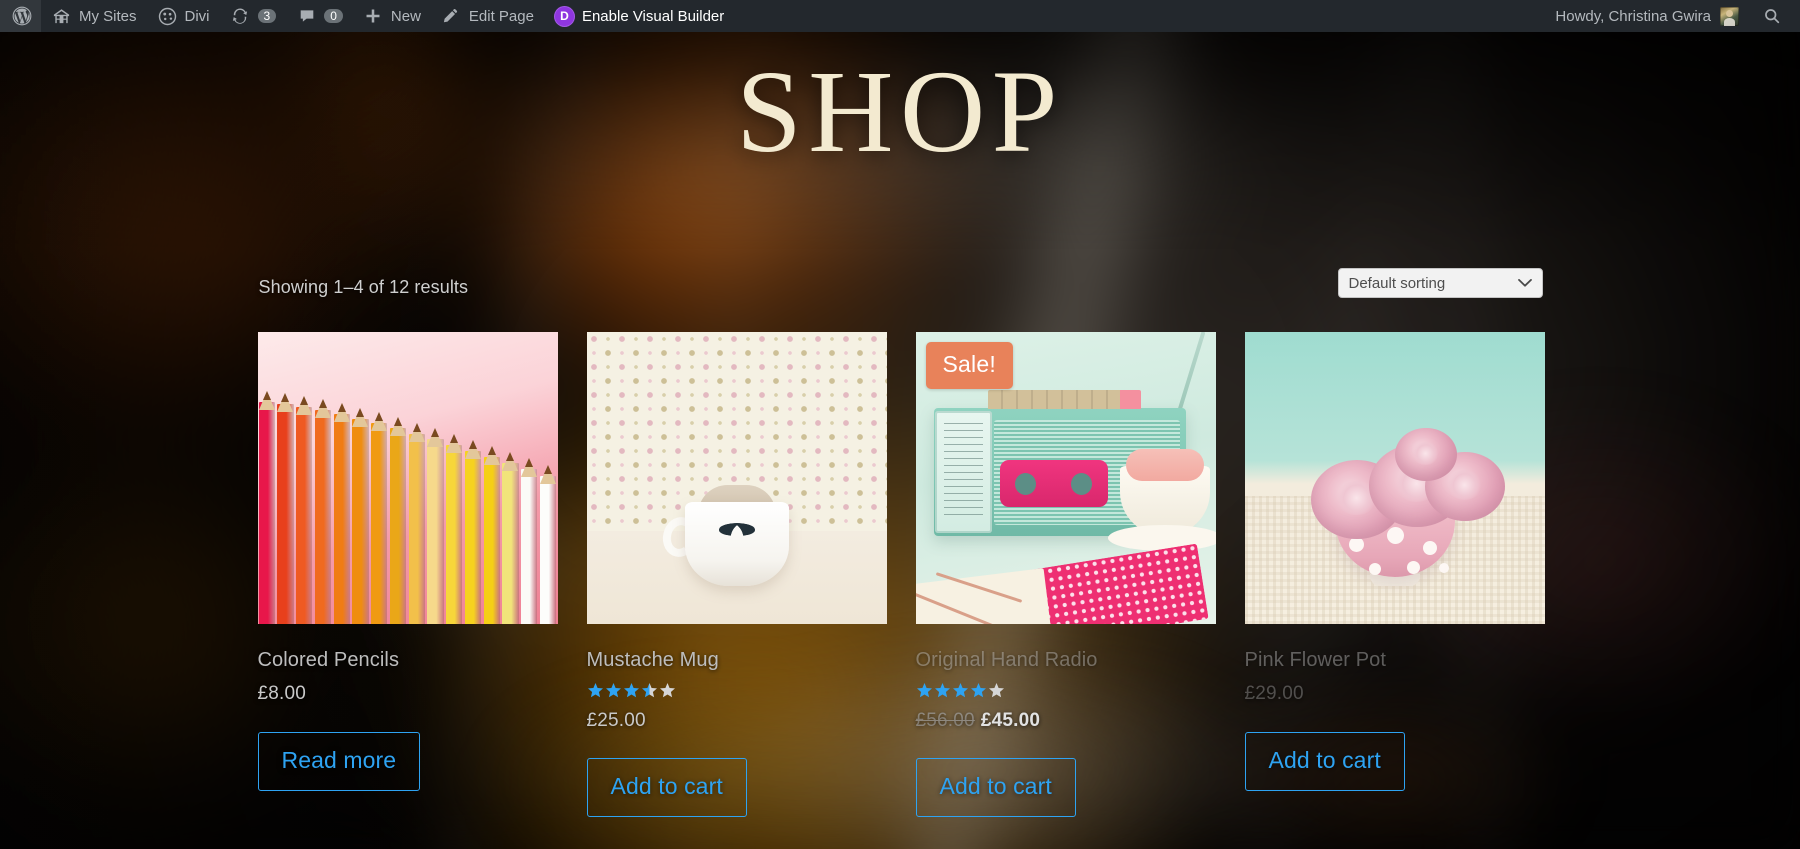  I want to click on plus-icon, so click(373, 16).